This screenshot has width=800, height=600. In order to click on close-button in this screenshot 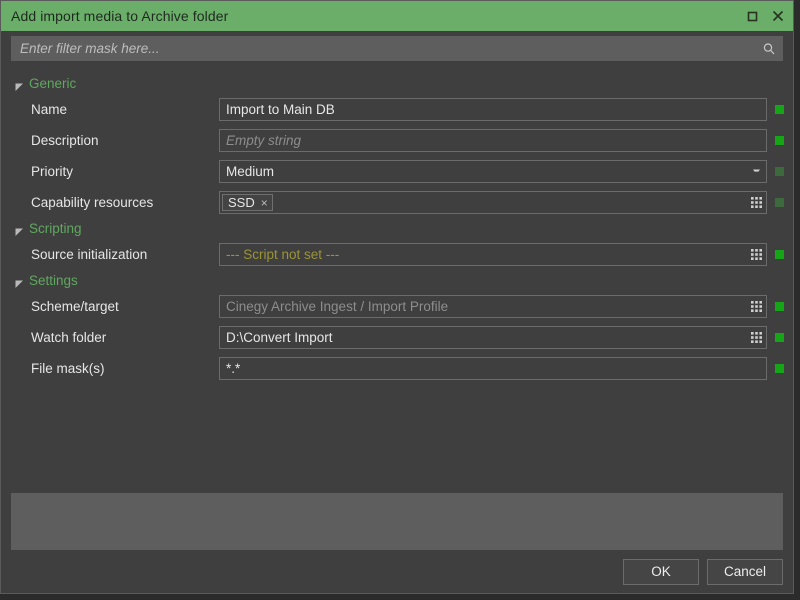, I will do `click(778, 16)`.